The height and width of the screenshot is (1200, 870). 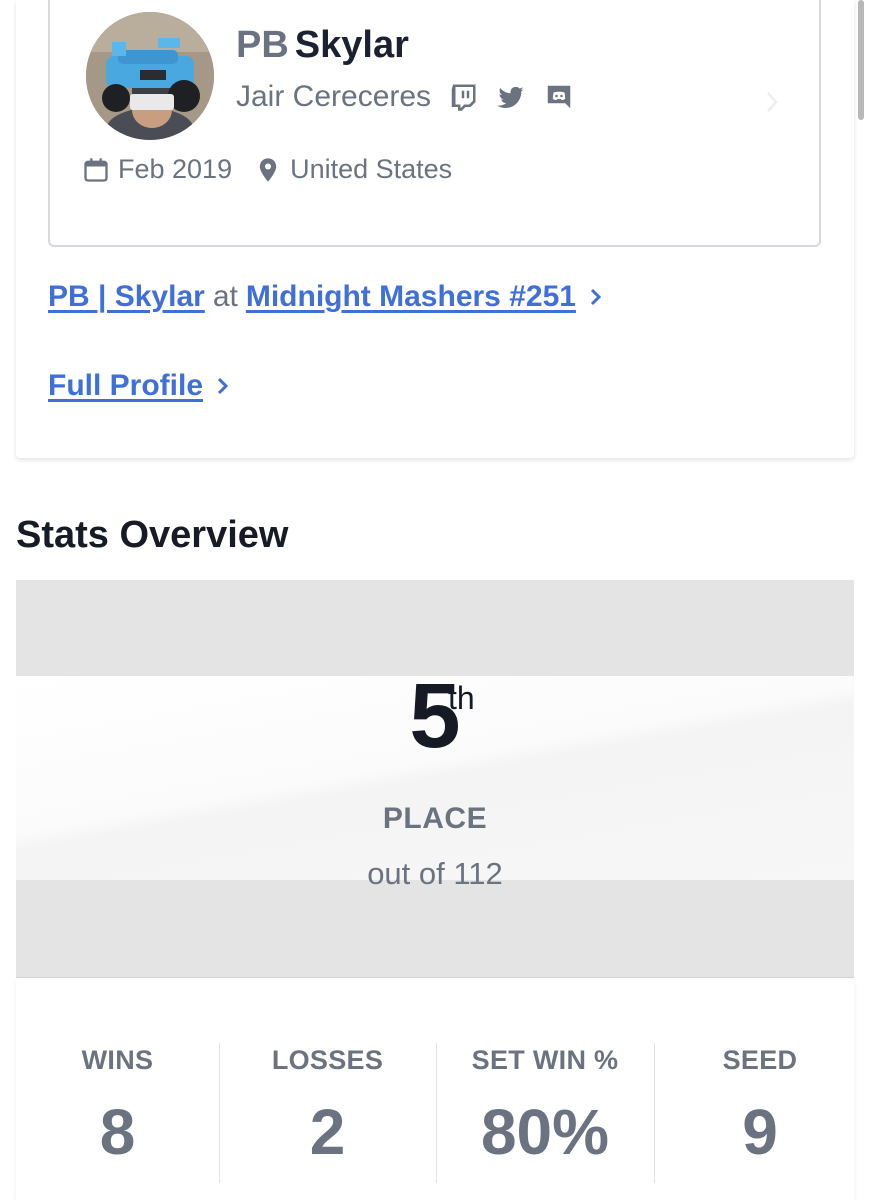 I want to click on stat-value: 8, so click(x=117, y=1132).